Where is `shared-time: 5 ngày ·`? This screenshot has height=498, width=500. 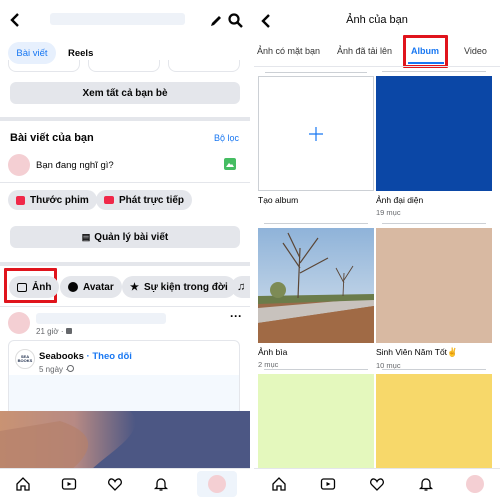
shared-time: 5 ngày · is located at coordinates (53, 369).